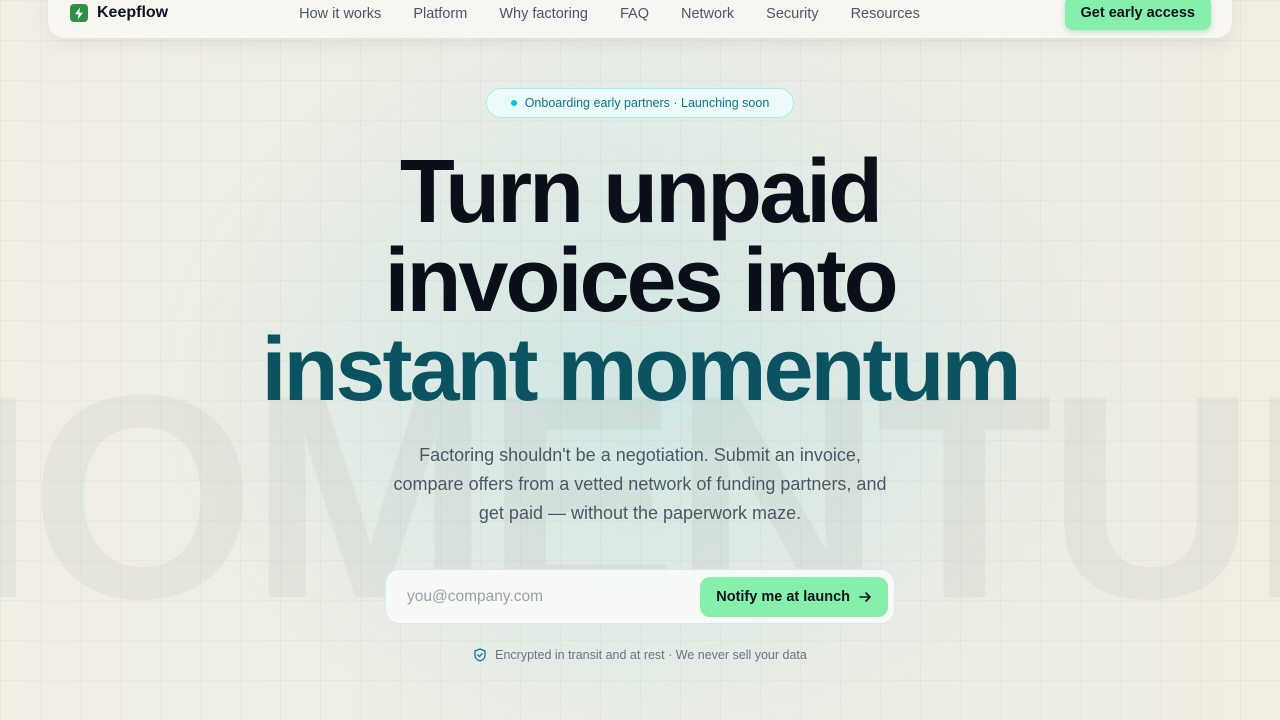 The width and height of the screenshot is (1280, 720). I want to click on signup-form: Notify me at launch, so click(640, 596).